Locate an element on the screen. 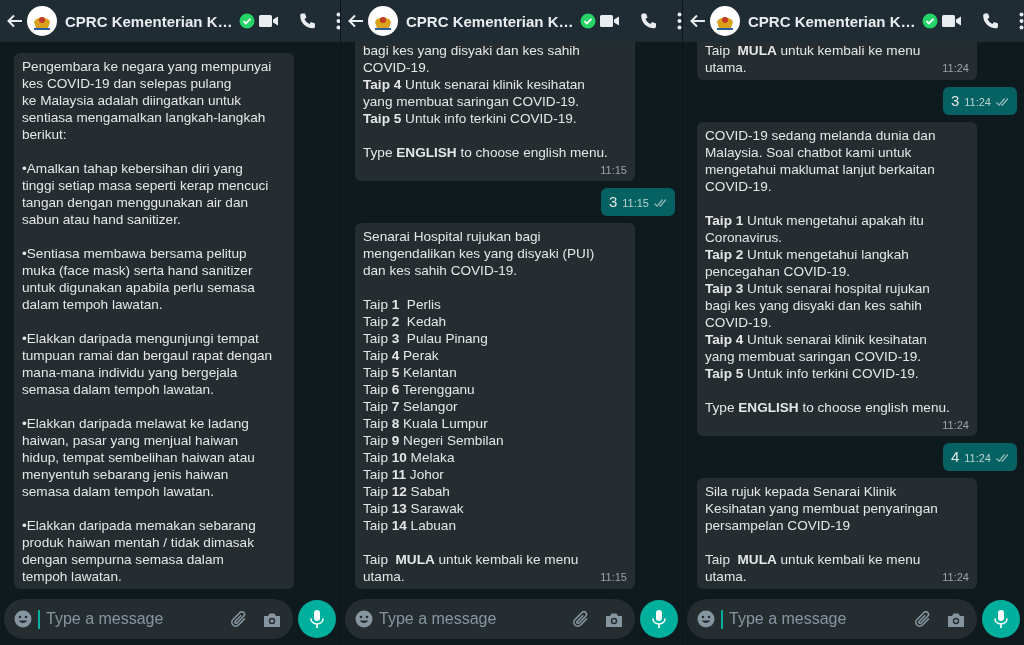 The height and width of the screenshot is (645, 1024). message-text: bagi kes yang disyaki dan kes sahih COVID-19. Taip 4 Untuk senarai klinik kesihatan yang membuat saringan COVID-19. Taip 5 Untuk info terkini COVID-19. Type ENGLISH to choose english menu. is located at coordinates (485, 101).